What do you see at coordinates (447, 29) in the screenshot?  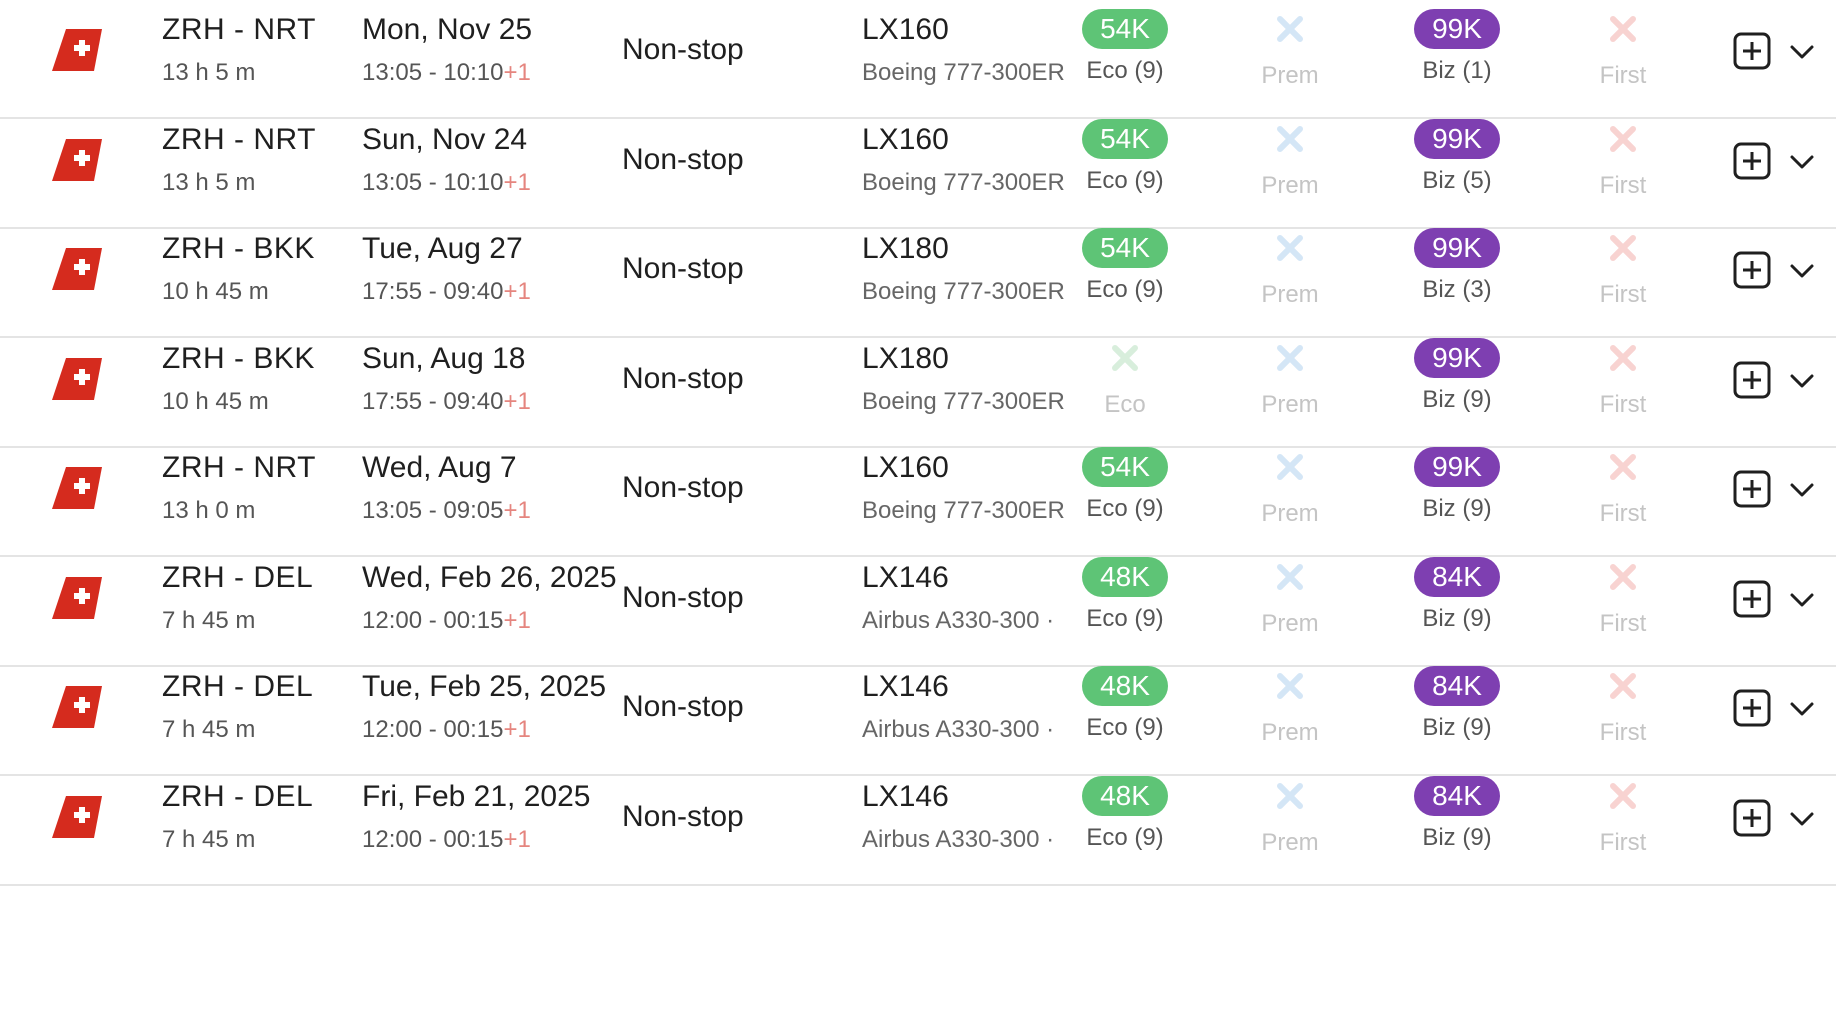 I see `departure-date: Mon, Nov 25` at bounding box center [447, 29].